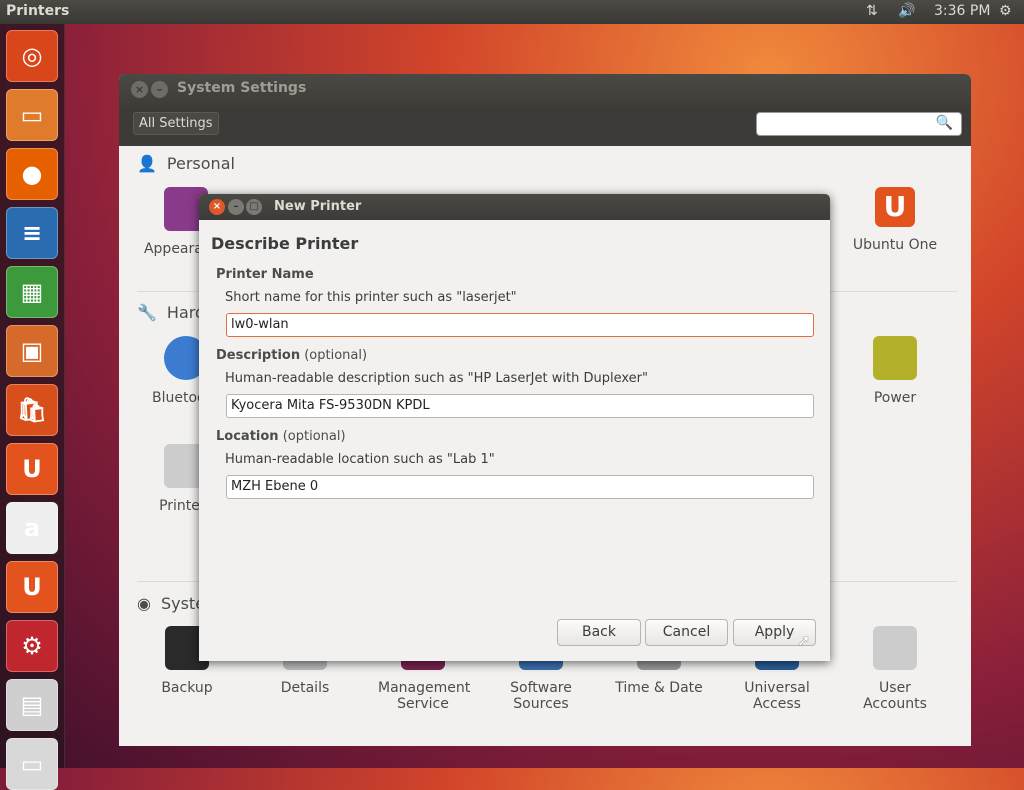 The width and height of the screenshot is (1024, 790). What do you see at coordinates (32, 174) in the screenshot?
I see `launcher-firefox-icon: ●` at bounding box center [32, 174].